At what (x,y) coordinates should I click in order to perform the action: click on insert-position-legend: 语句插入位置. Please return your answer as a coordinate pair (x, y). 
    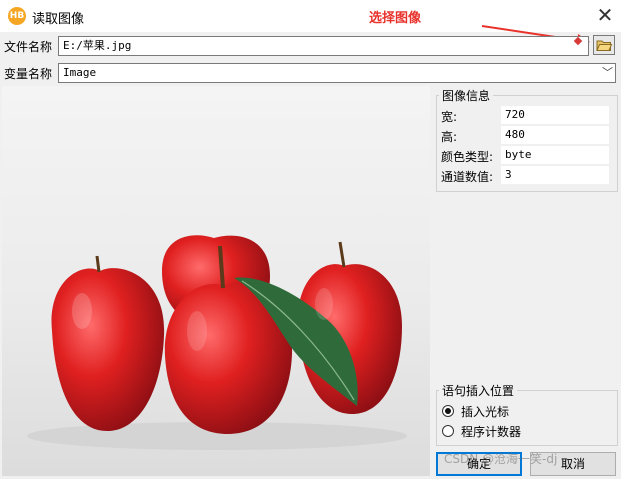
    Looking at the image, I should click on (478, 391).